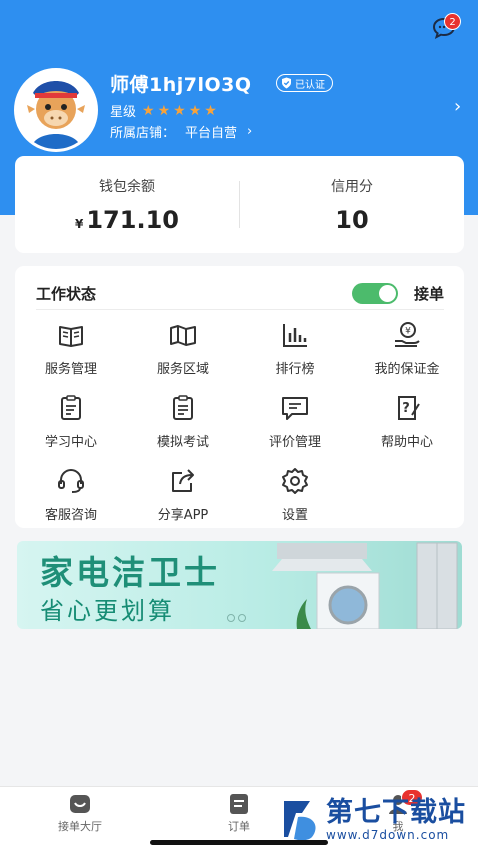 This screenshot has height=850, width=478. I want to click on messages-button: 2, so click(446, 27).